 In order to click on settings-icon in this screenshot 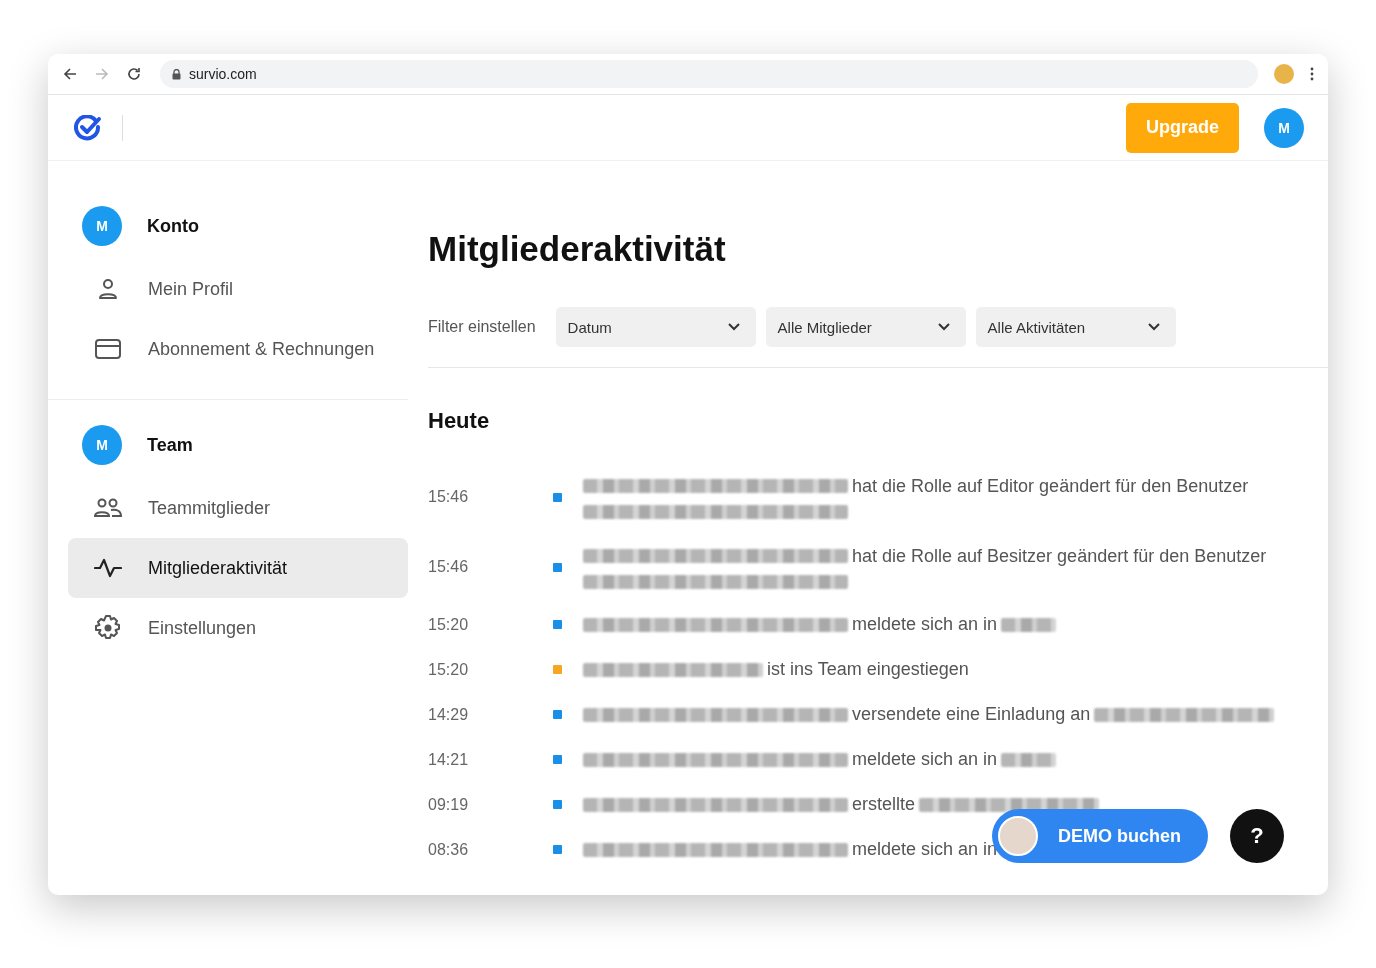, I will do `click(108, 628)`.